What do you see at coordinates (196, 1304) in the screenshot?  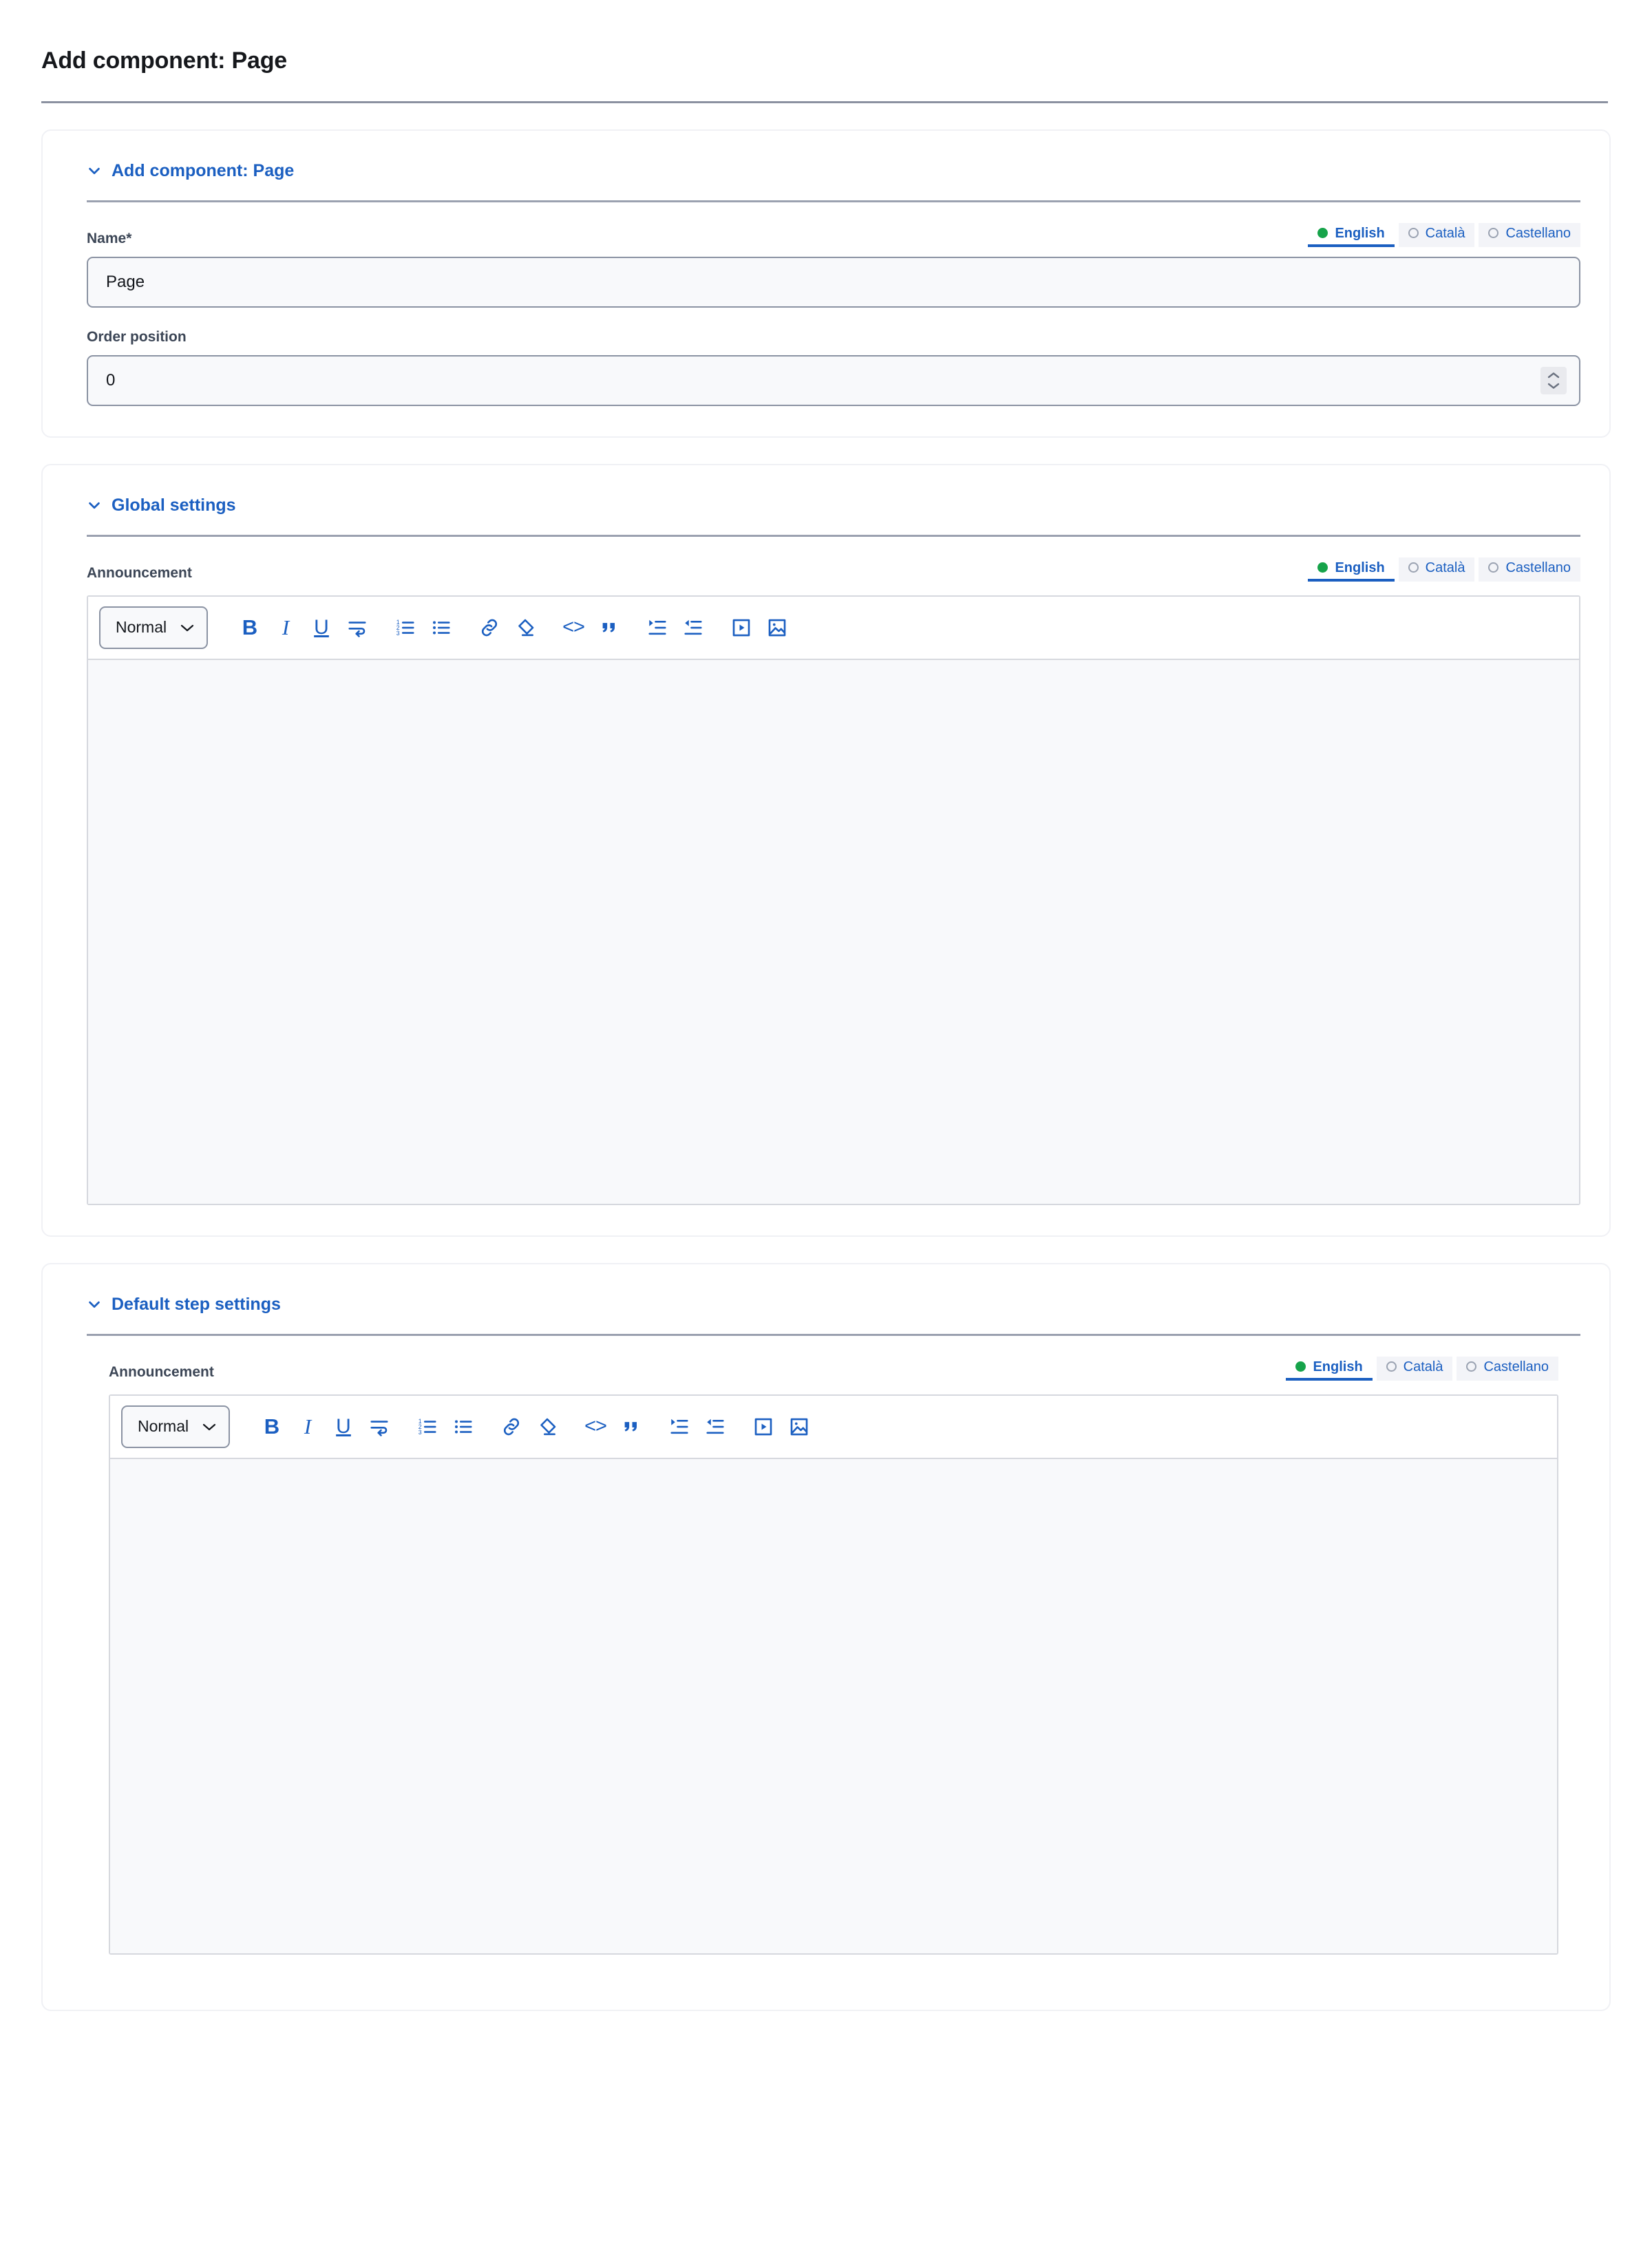 I see `section-title-default-step-settings: Default step settings` at bounding box center [196, 1304].